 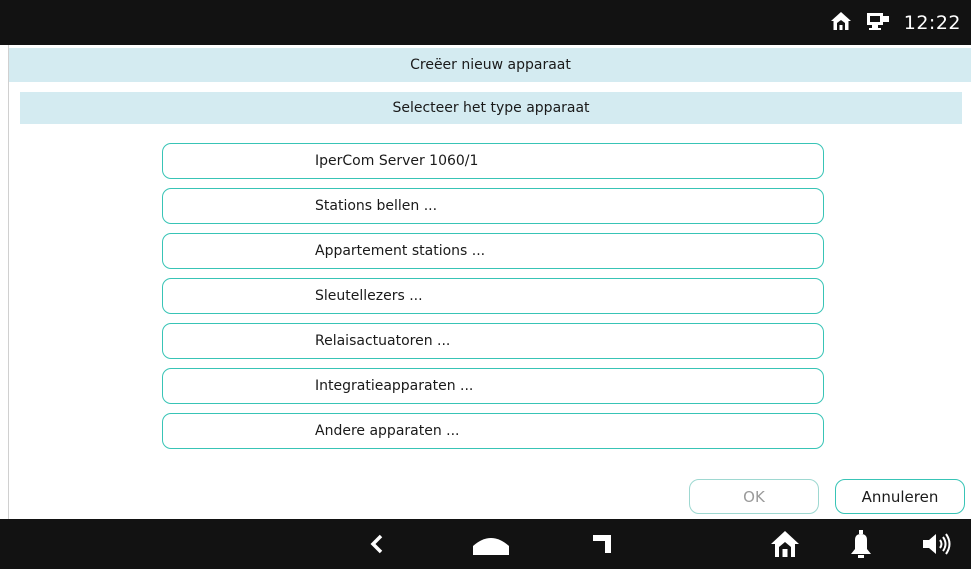 What do you see at coordinates (861, 544) in the screenshot?
I see `bell-icon` at bounding box center [861, 544].